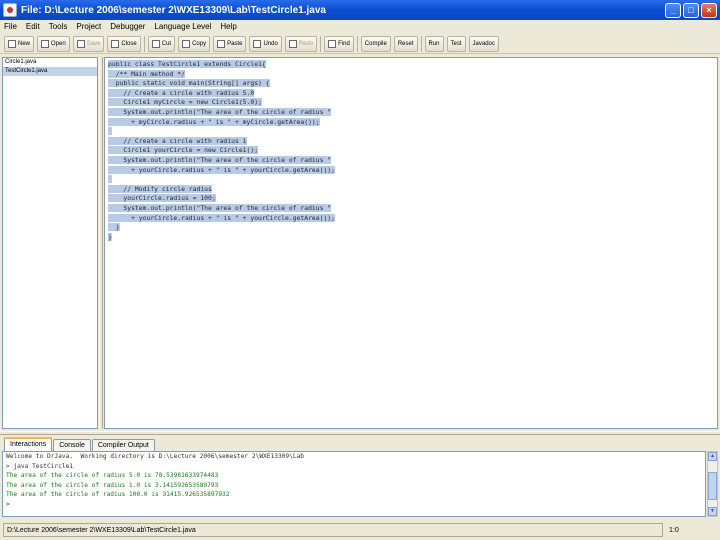  I want to click on reset-button: Reset, so click(405, 43).